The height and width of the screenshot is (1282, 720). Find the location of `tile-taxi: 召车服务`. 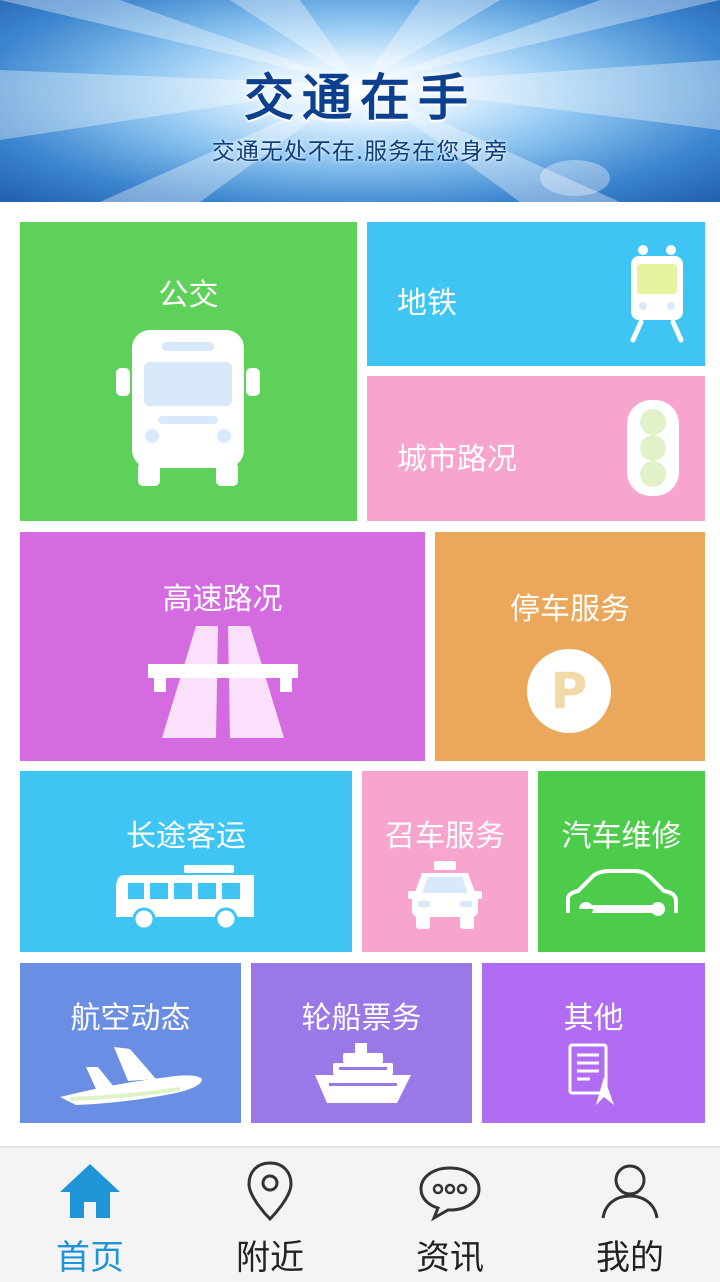

tile-taxi: 召车服务 is located at coordinates (445, 861).